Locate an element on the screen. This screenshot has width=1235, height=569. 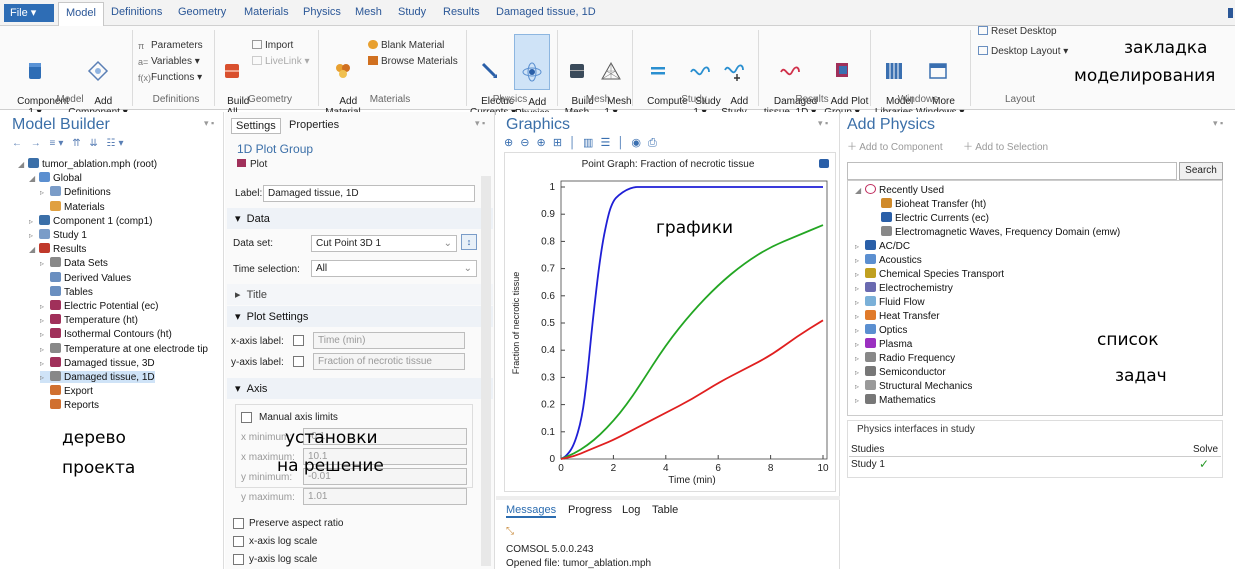
table-row: Study 1 ✓ is located at coordinates (1035, 464).